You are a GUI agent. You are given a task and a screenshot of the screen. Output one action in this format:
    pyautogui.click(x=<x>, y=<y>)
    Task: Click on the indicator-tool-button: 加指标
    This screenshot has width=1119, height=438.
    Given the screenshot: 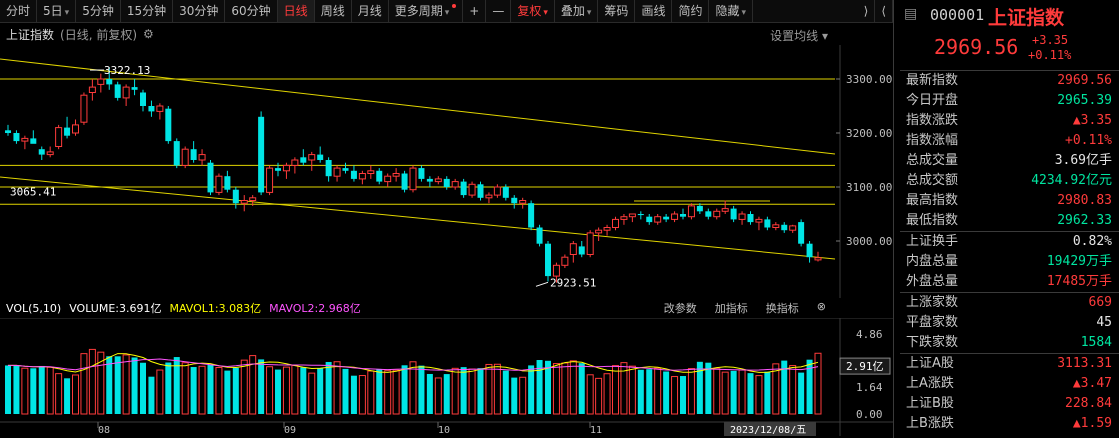 What is the action you would take?
    pyautogui.click(x=731, y=308)
    